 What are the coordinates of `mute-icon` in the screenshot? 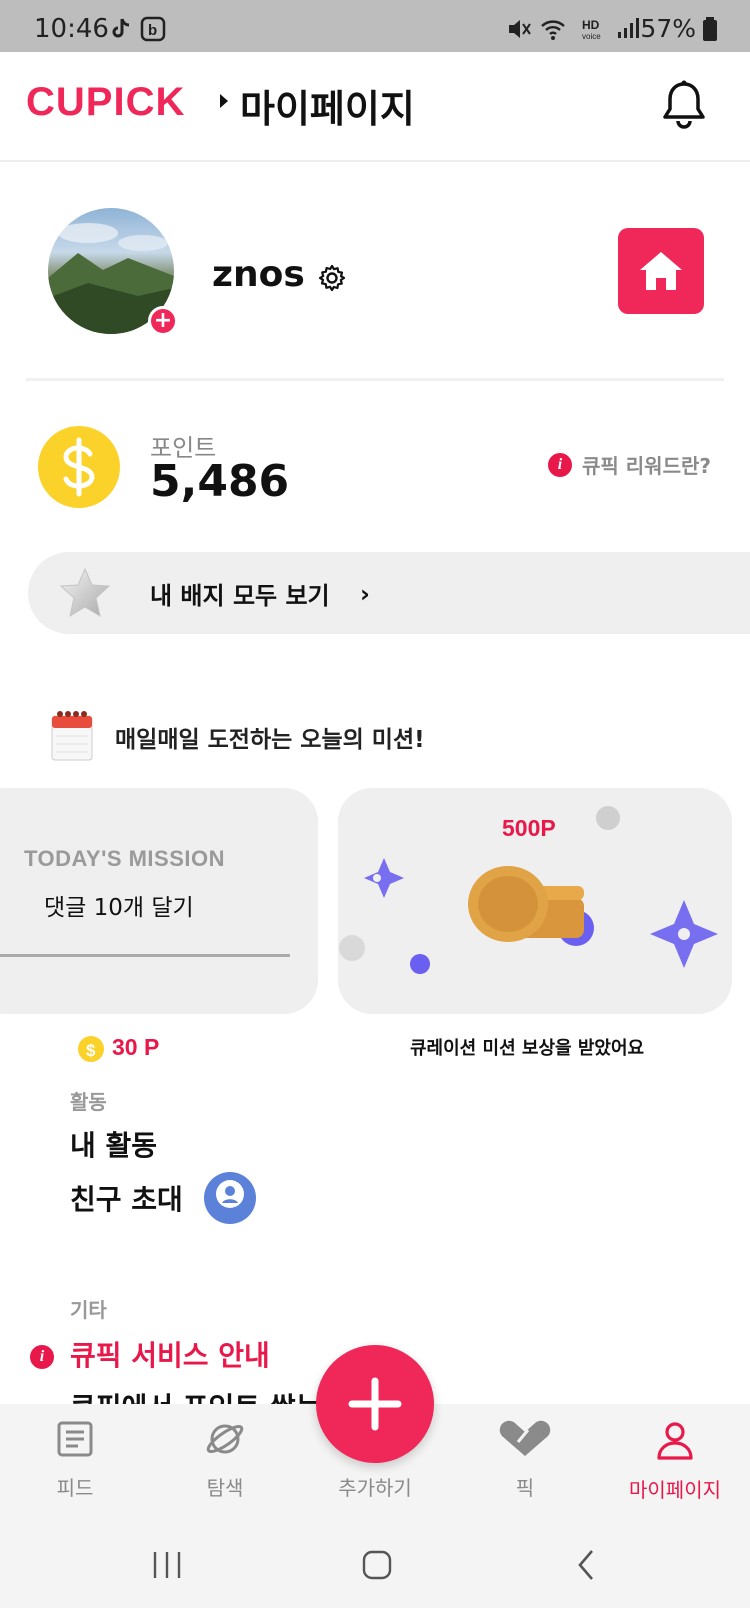 It's located at (520, 29).